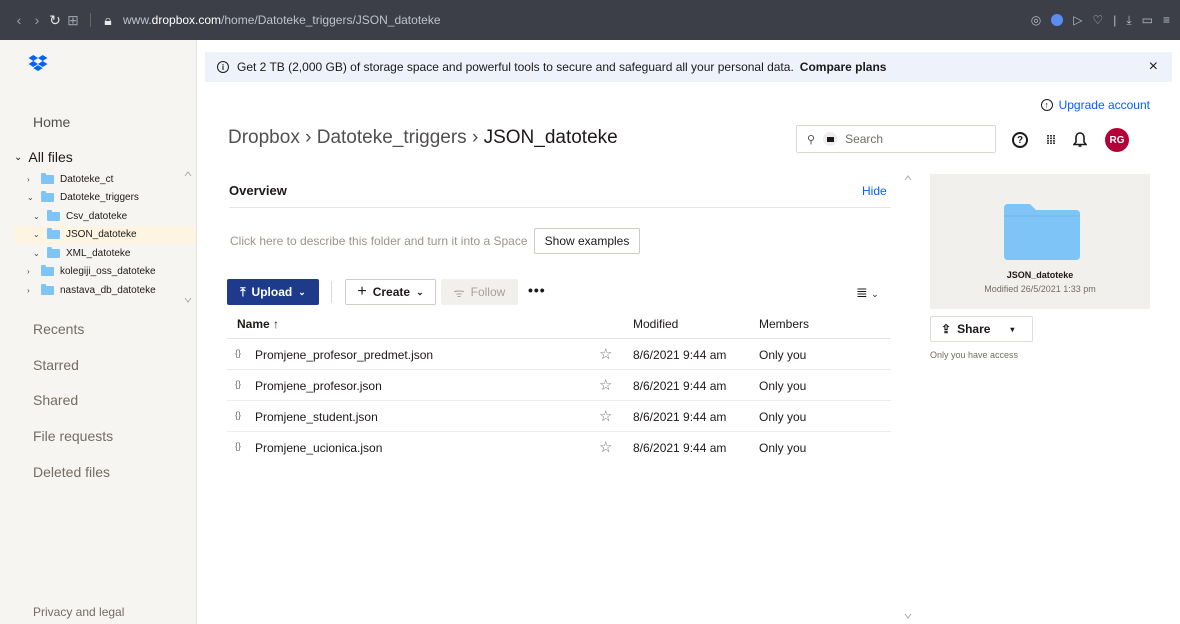 This screenshot has width=1180, height=624. Describe the element at coordinates (105, 198) in the screenshot. I see `tree-folder-item: ⌄ Datoteke_triggers` at that location.